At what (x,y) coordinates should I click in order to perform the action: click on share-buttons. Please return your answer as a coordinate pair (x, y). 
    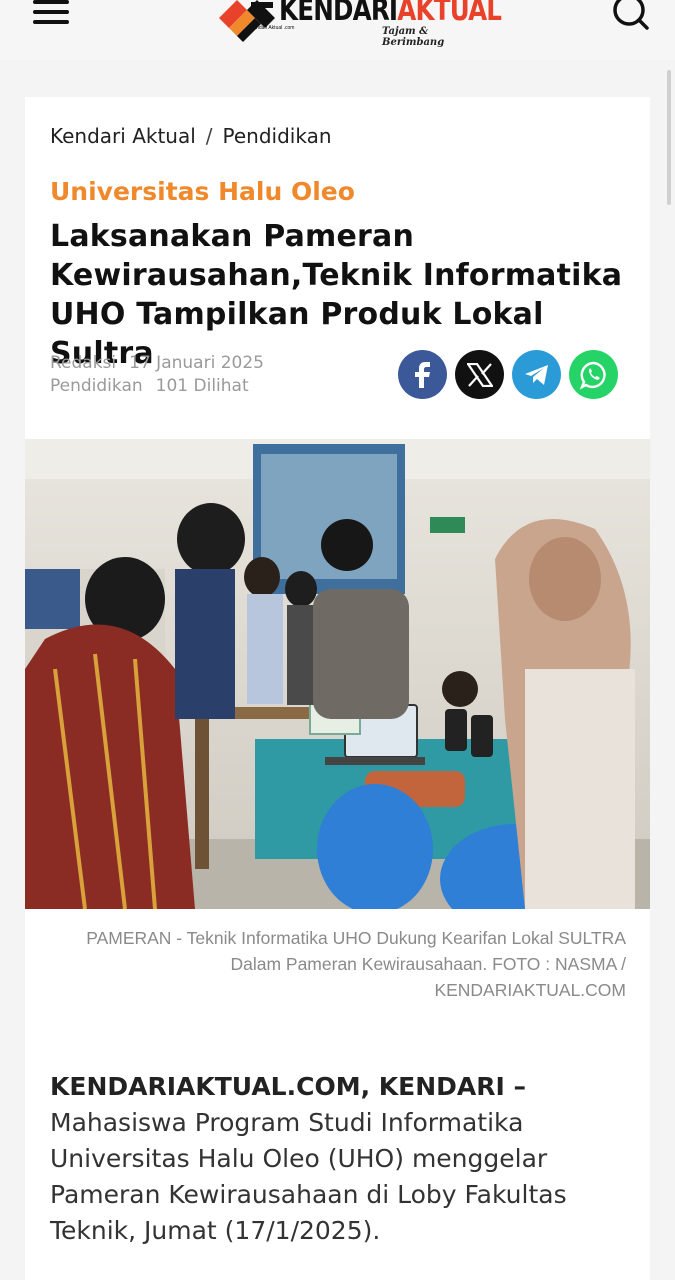
    Looking at the image, I should click on (513, 375).